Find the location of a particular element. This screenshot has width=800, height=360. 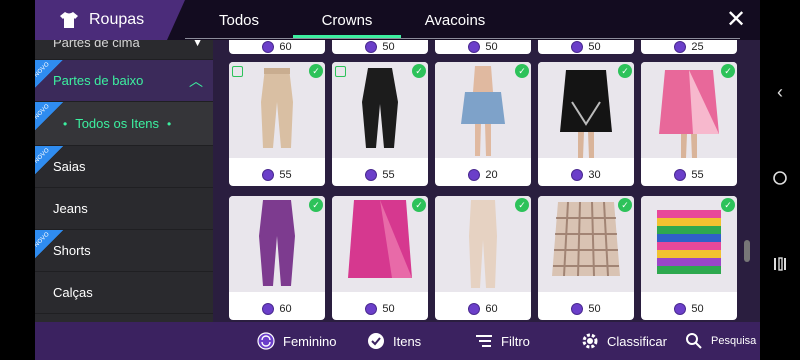

item-card: ✓ 20 is located at coordinates (483, 124).